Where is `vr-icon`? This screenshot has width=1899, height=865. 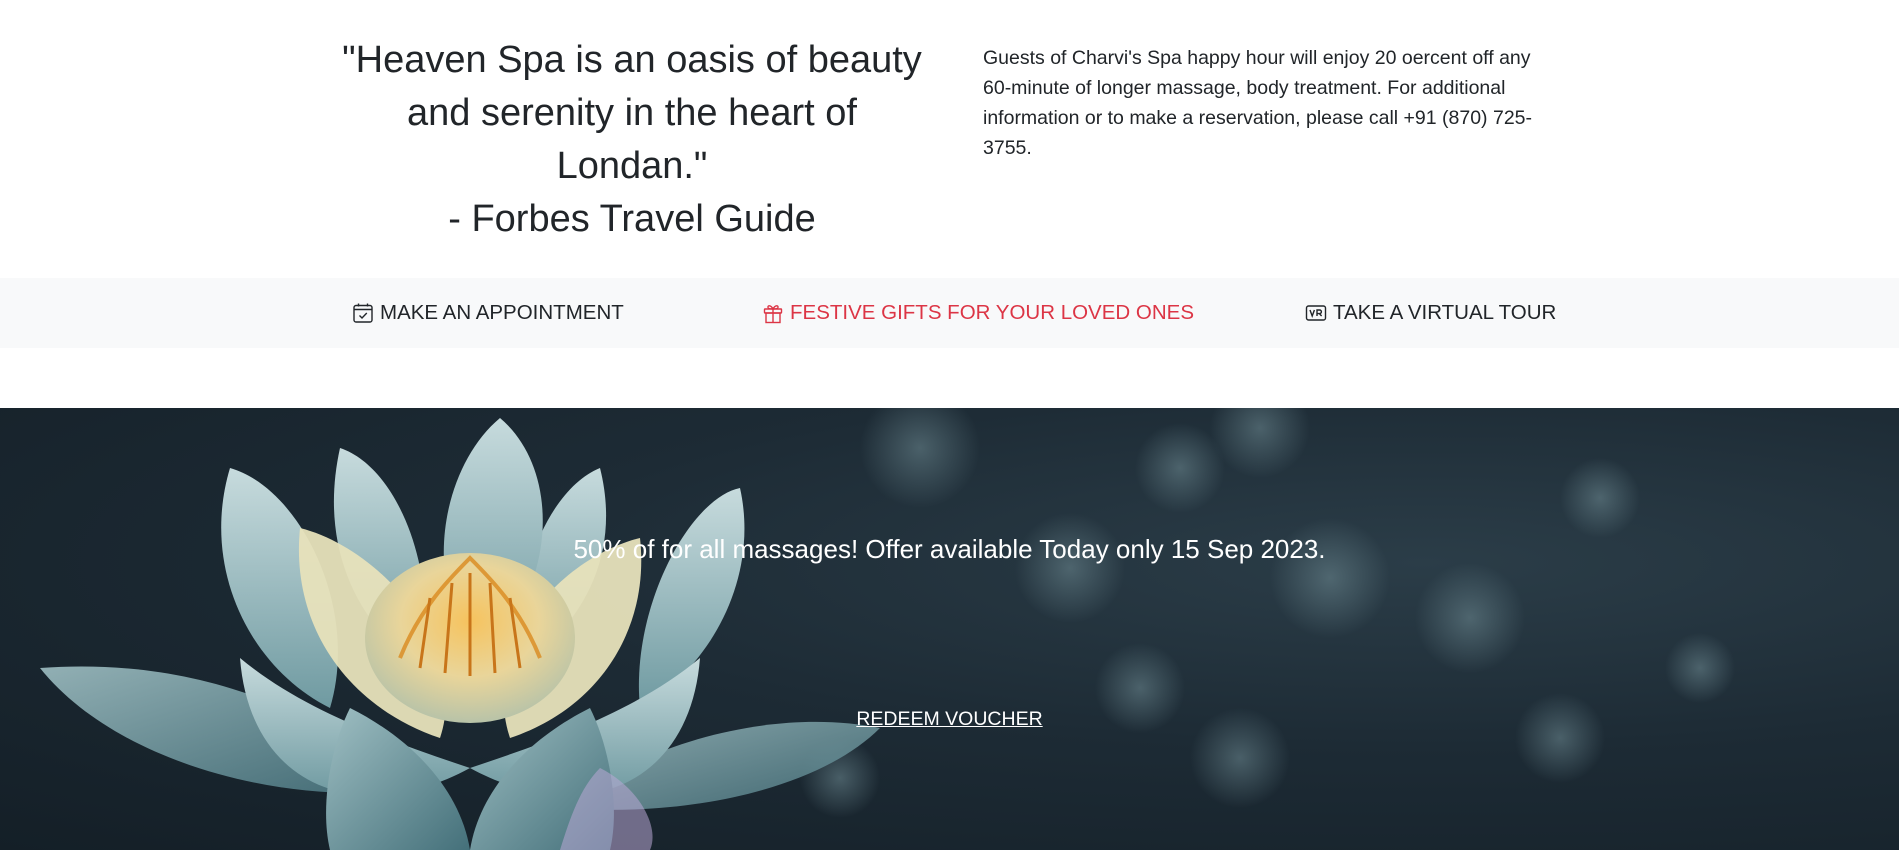
vr-icon is located at coordinates (1316, 313).